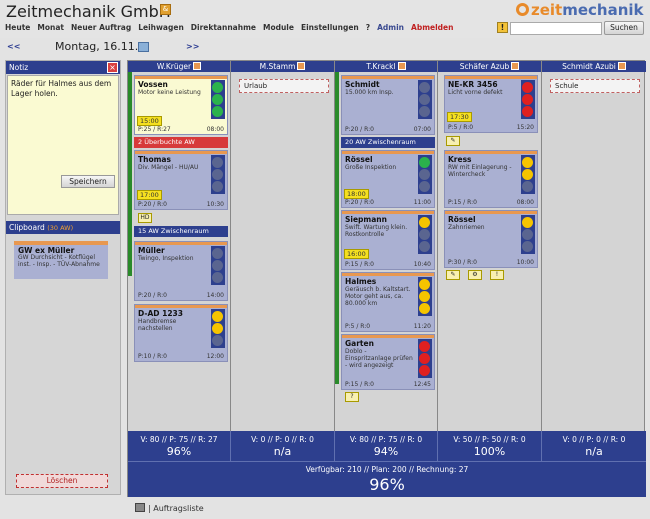 This screenshot has width=650, height=519. What do you see at coordinates (556, 28) in the screenshot?
I see `search-input` at bounding box center [556, 28].